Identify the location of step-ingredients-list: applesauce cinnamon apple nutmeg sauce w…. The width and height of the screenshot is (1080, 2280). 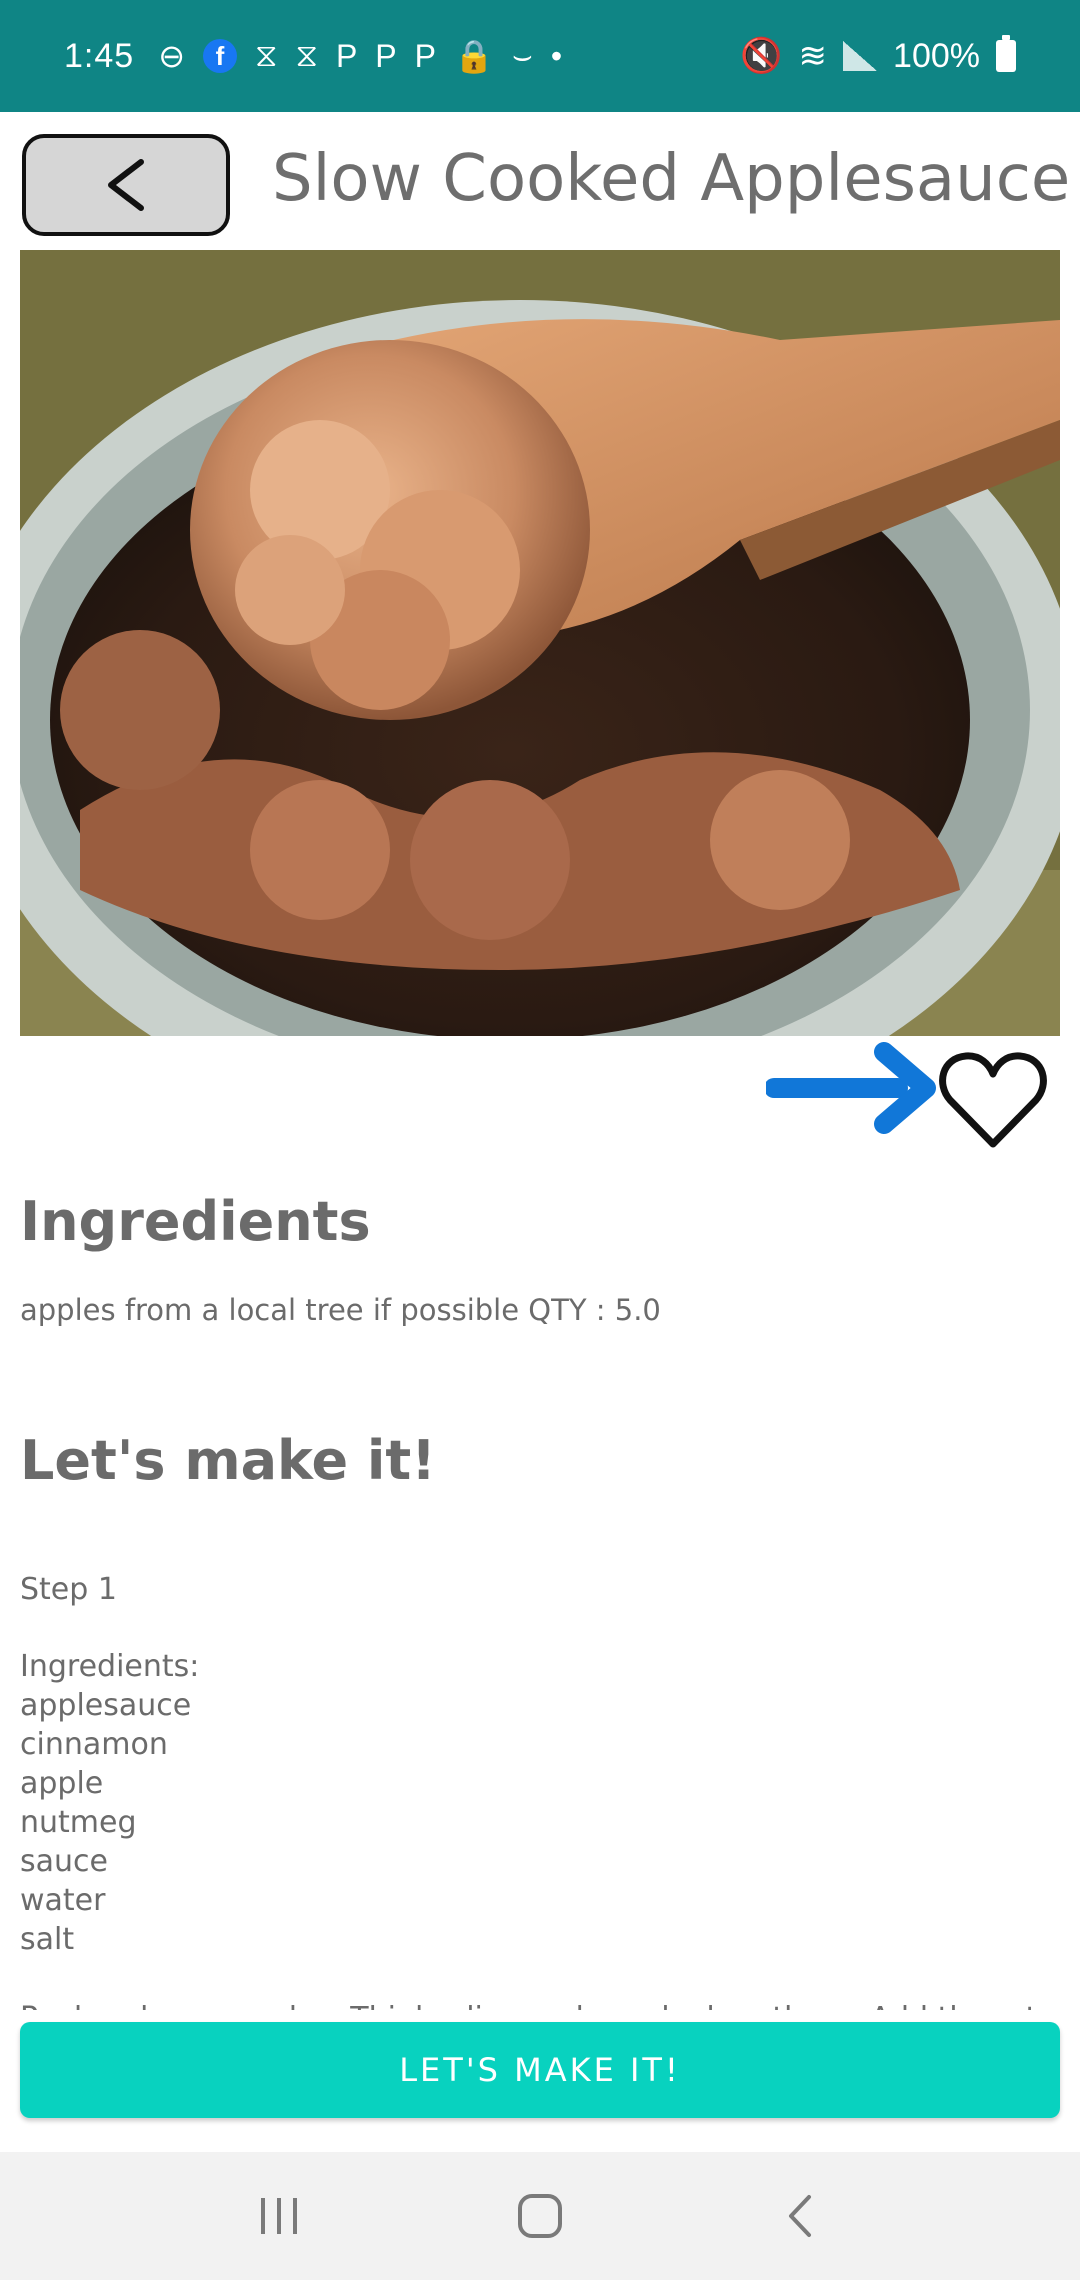
(540, 1822).